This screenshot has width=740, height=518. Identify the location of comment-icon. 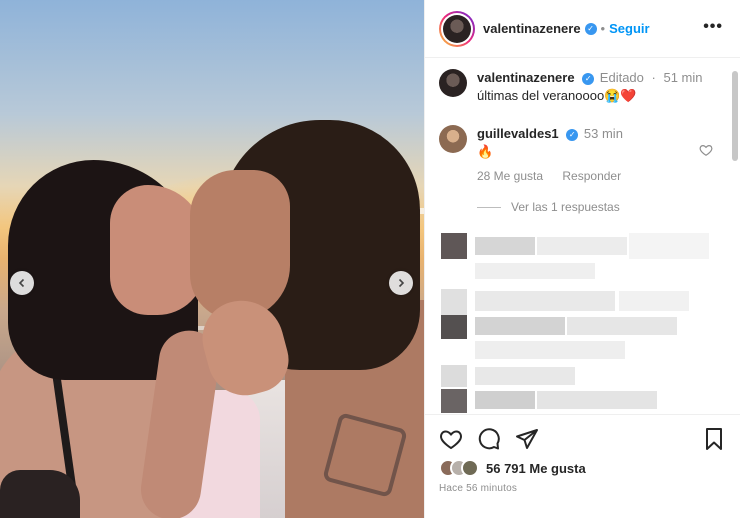
(489, 439).